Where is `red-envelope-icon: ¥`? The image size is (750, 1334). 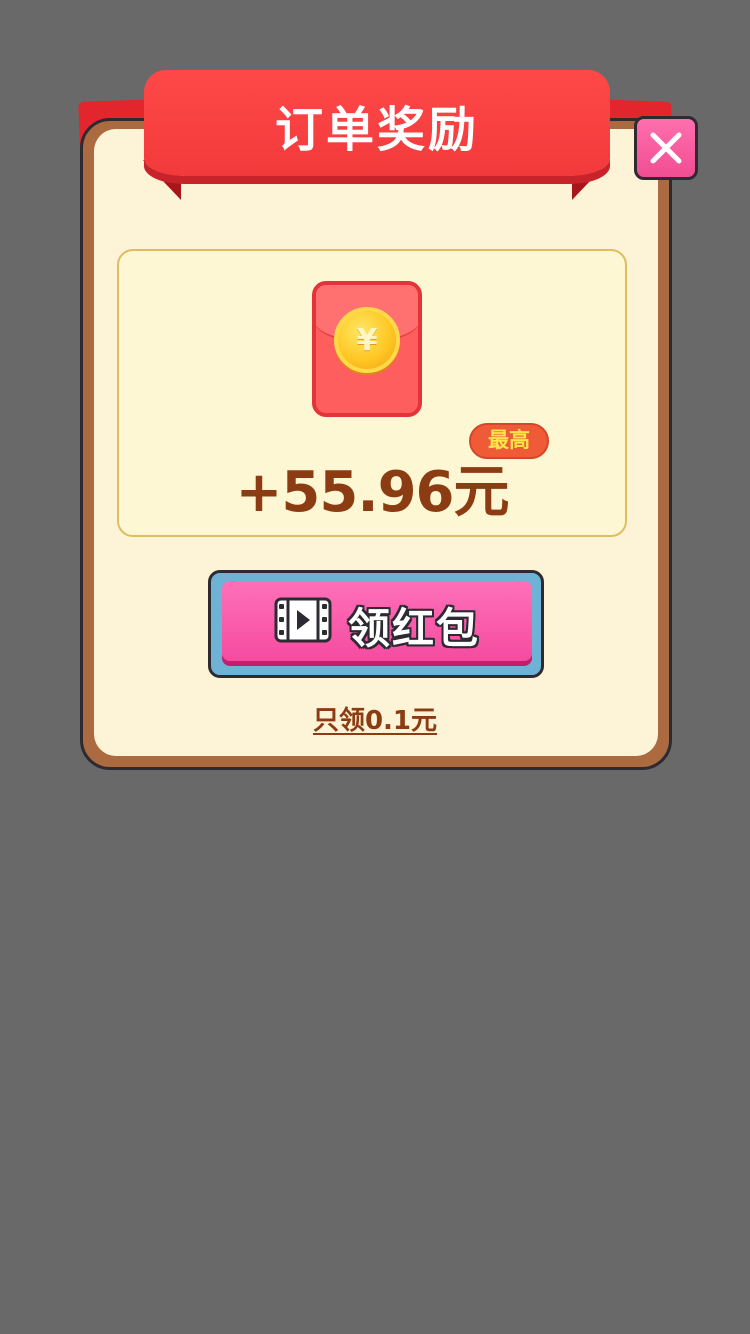 red-envelope-icon: ¥ is located at coordinates (367, 349).